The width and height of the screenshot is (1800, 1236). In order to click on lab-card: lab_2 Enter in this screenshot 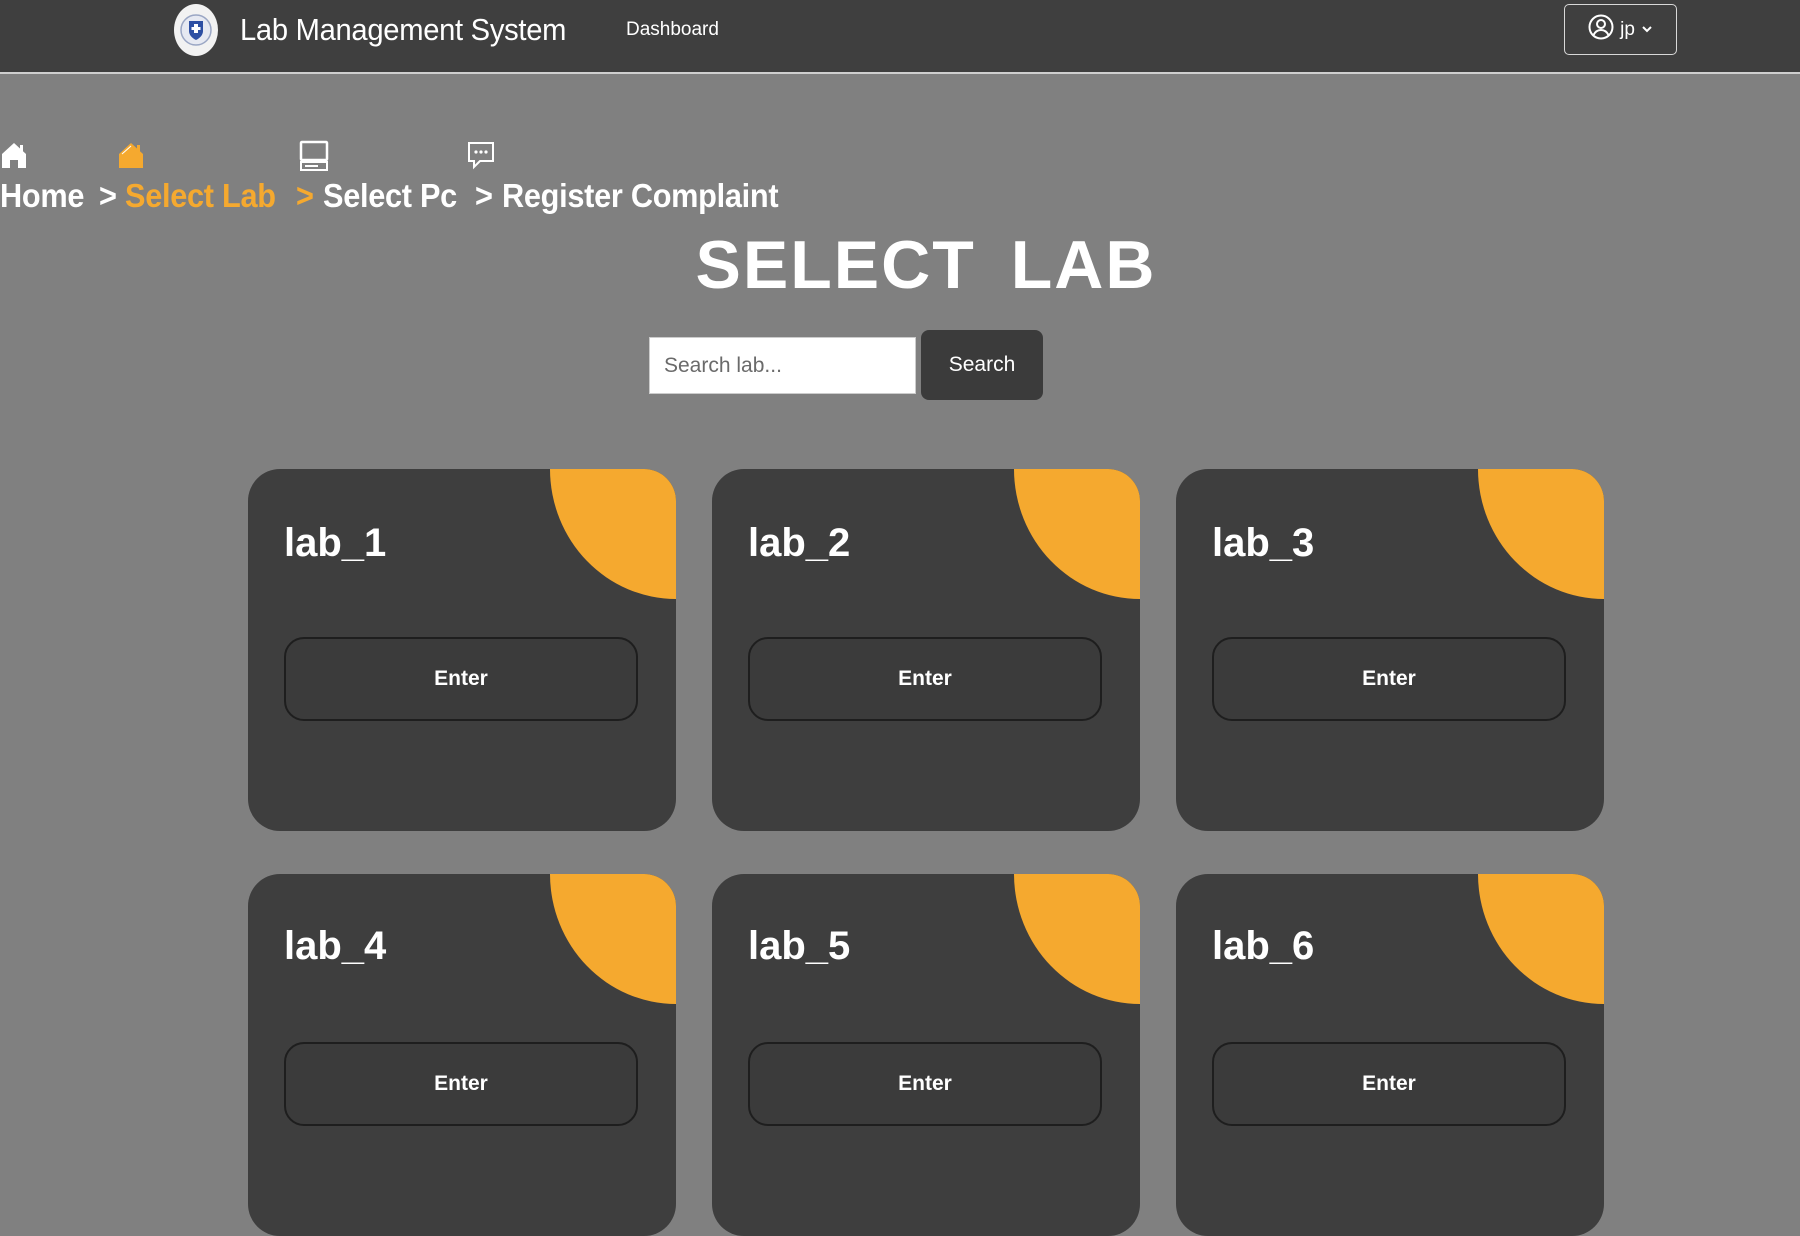, I will do `click(926, 650)`.